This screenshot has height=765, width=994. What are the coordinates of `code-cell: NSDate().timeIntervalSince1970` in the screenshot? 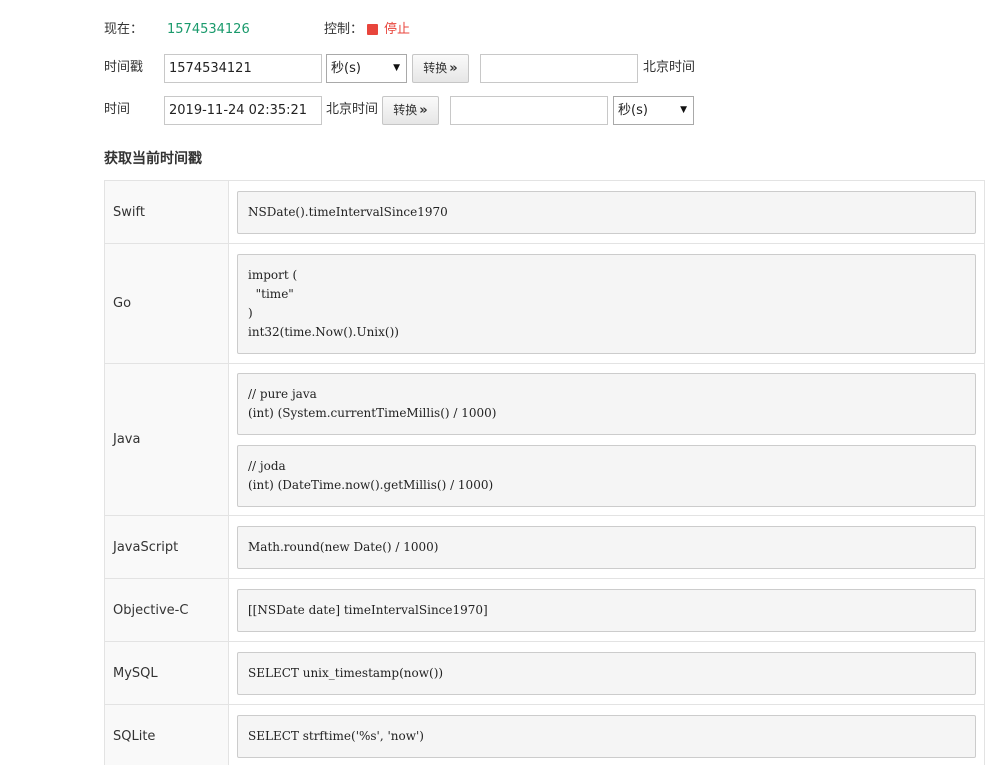 It's located at (606, 212).